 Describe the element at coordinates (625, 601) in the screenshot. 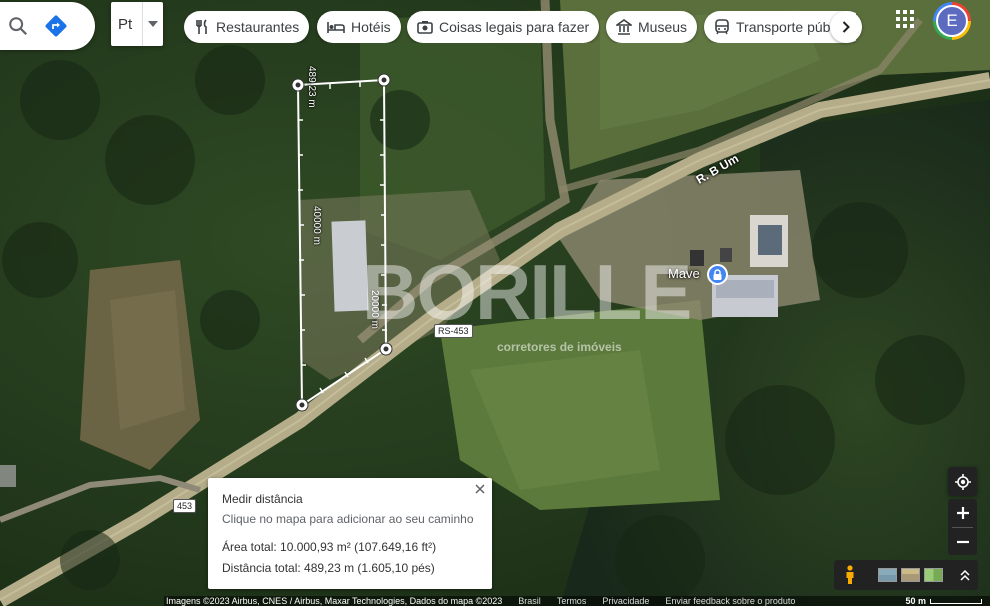

I see `footer-link-privacy: Privacidade` at that location.